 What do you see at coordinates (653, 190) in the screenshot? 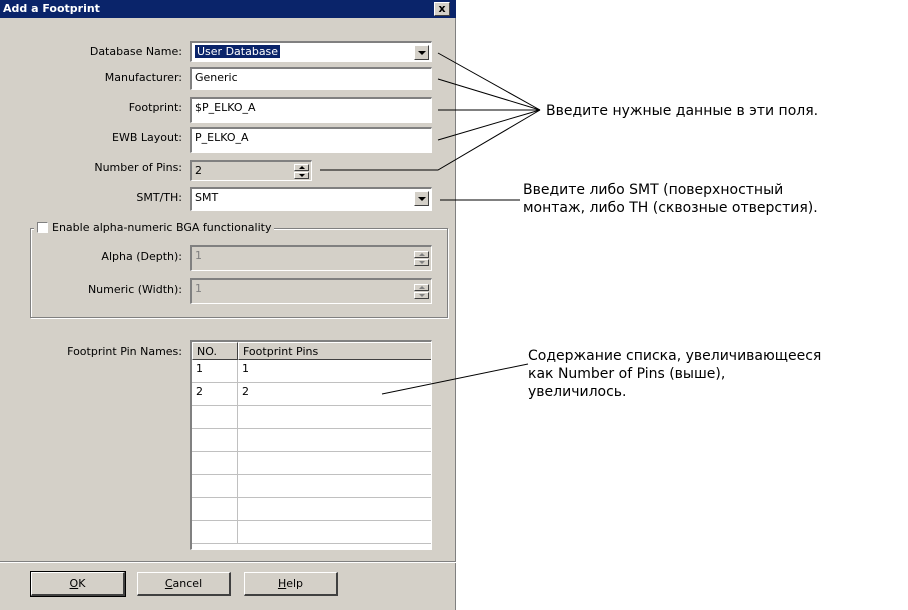
I see `annotation-smt-line1: Введите либо SMT (поверхностный` at bounding box center [653, 190].